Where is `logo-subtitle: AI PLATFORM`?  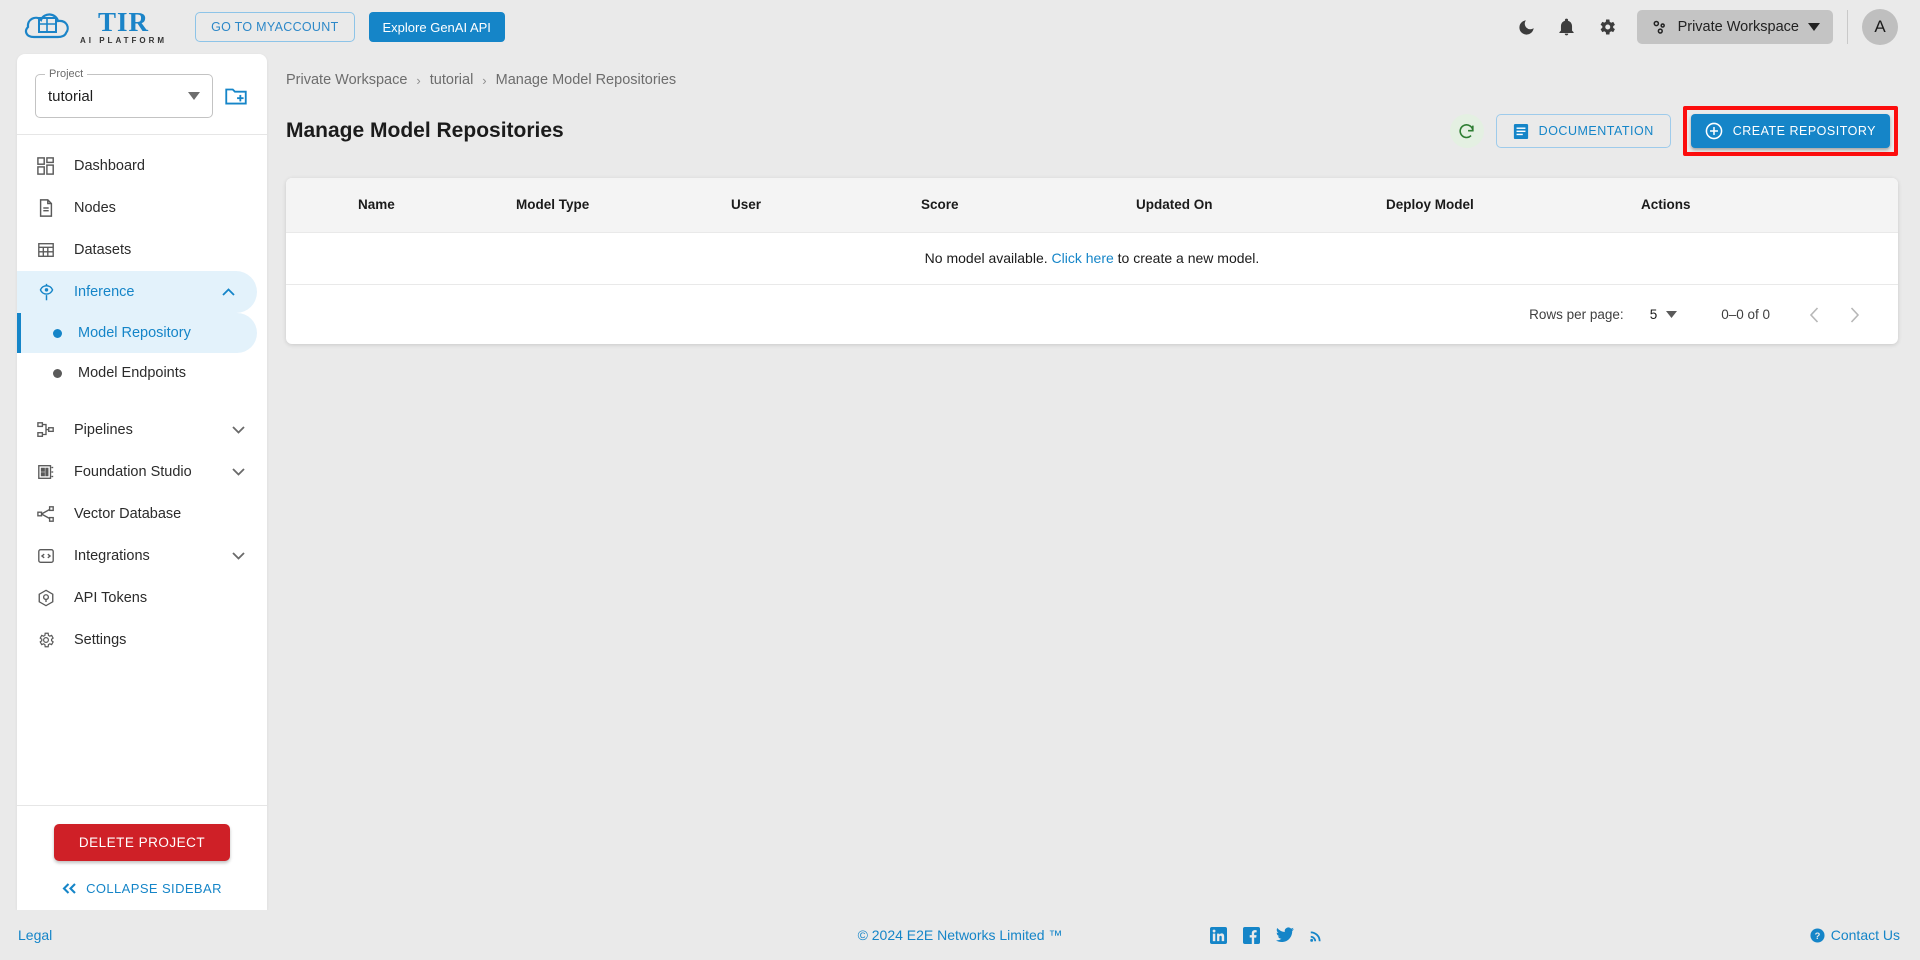 logo-subtitle: AI PLATFORM is located at coordinates (124, 40).